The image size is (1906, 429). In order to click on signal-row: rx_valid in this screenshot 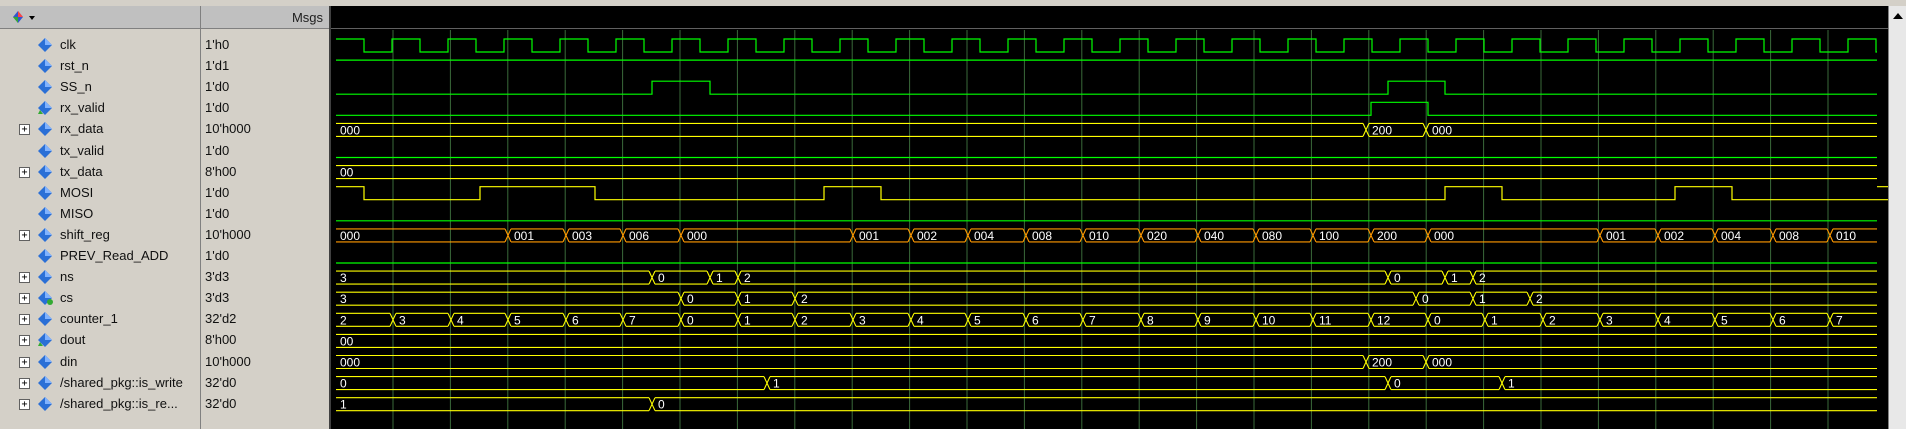, I will do `click(100, 108)`.